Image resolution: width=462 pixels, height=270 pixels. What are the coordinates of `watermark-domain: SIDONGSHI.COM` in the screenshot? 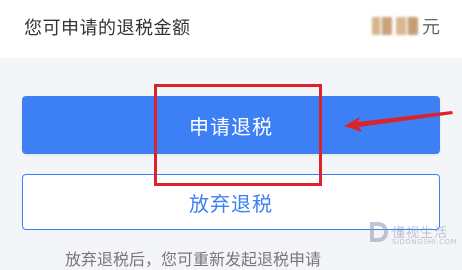 It's located at (425, 242).